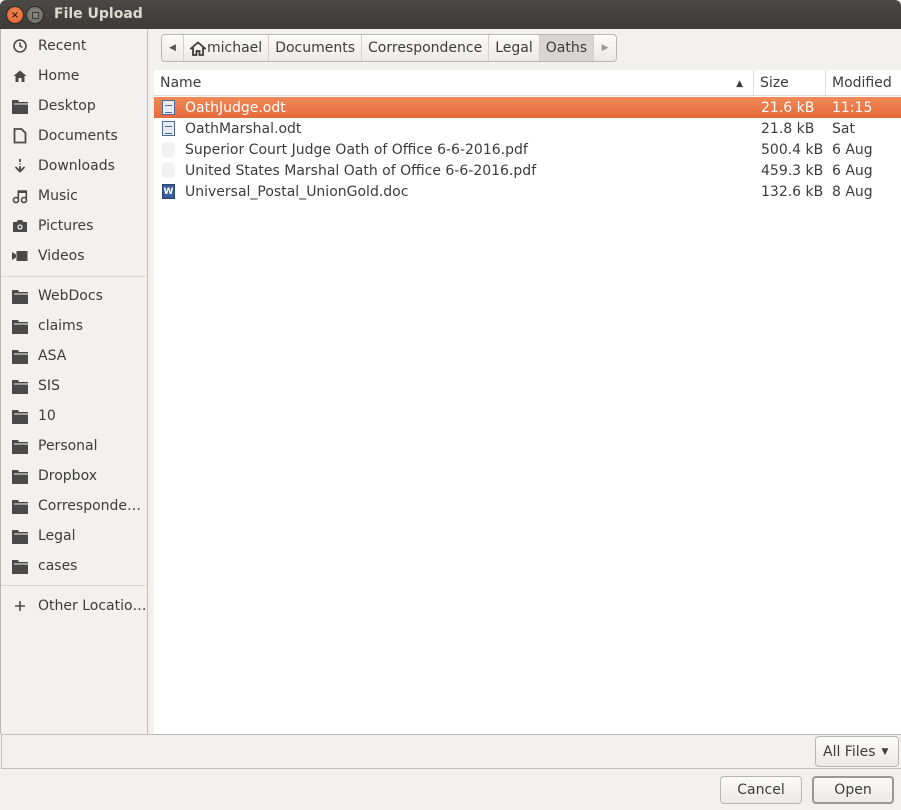 Image resolution: width=901 pixels, height=810 pixels. What do you see at coordinates (527, 128) in the screenshot?
I see `file-row: OathMarshal.odt 21.8 kB Sat` at bounding box center [527, 128].